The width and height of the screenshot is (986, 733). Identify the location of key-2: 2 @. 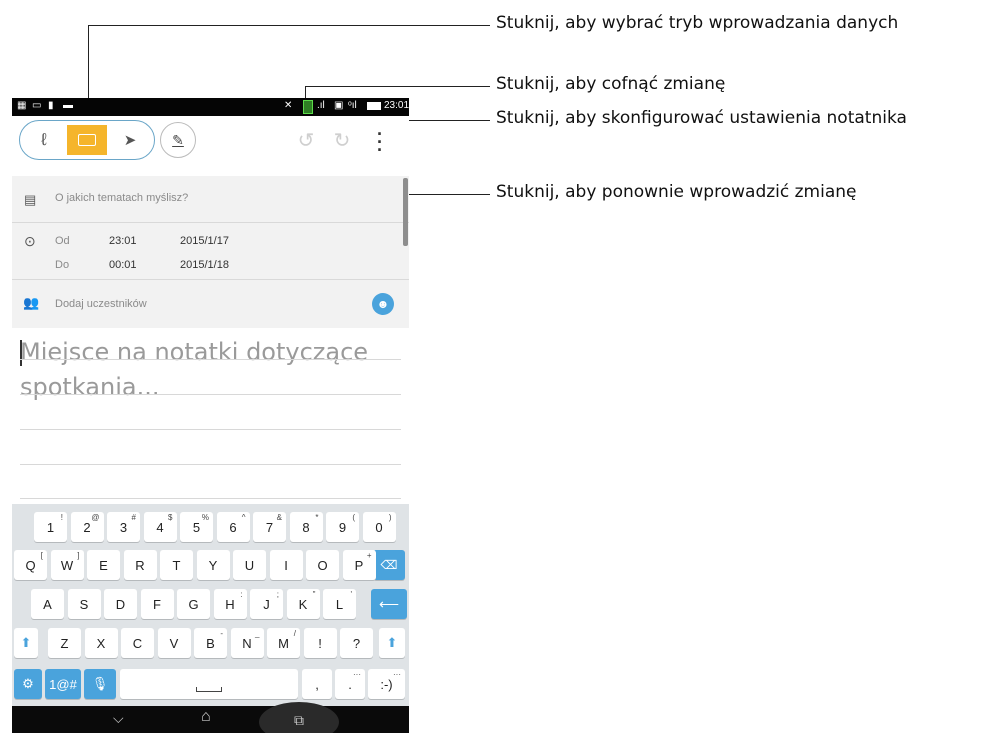
(87, 527).